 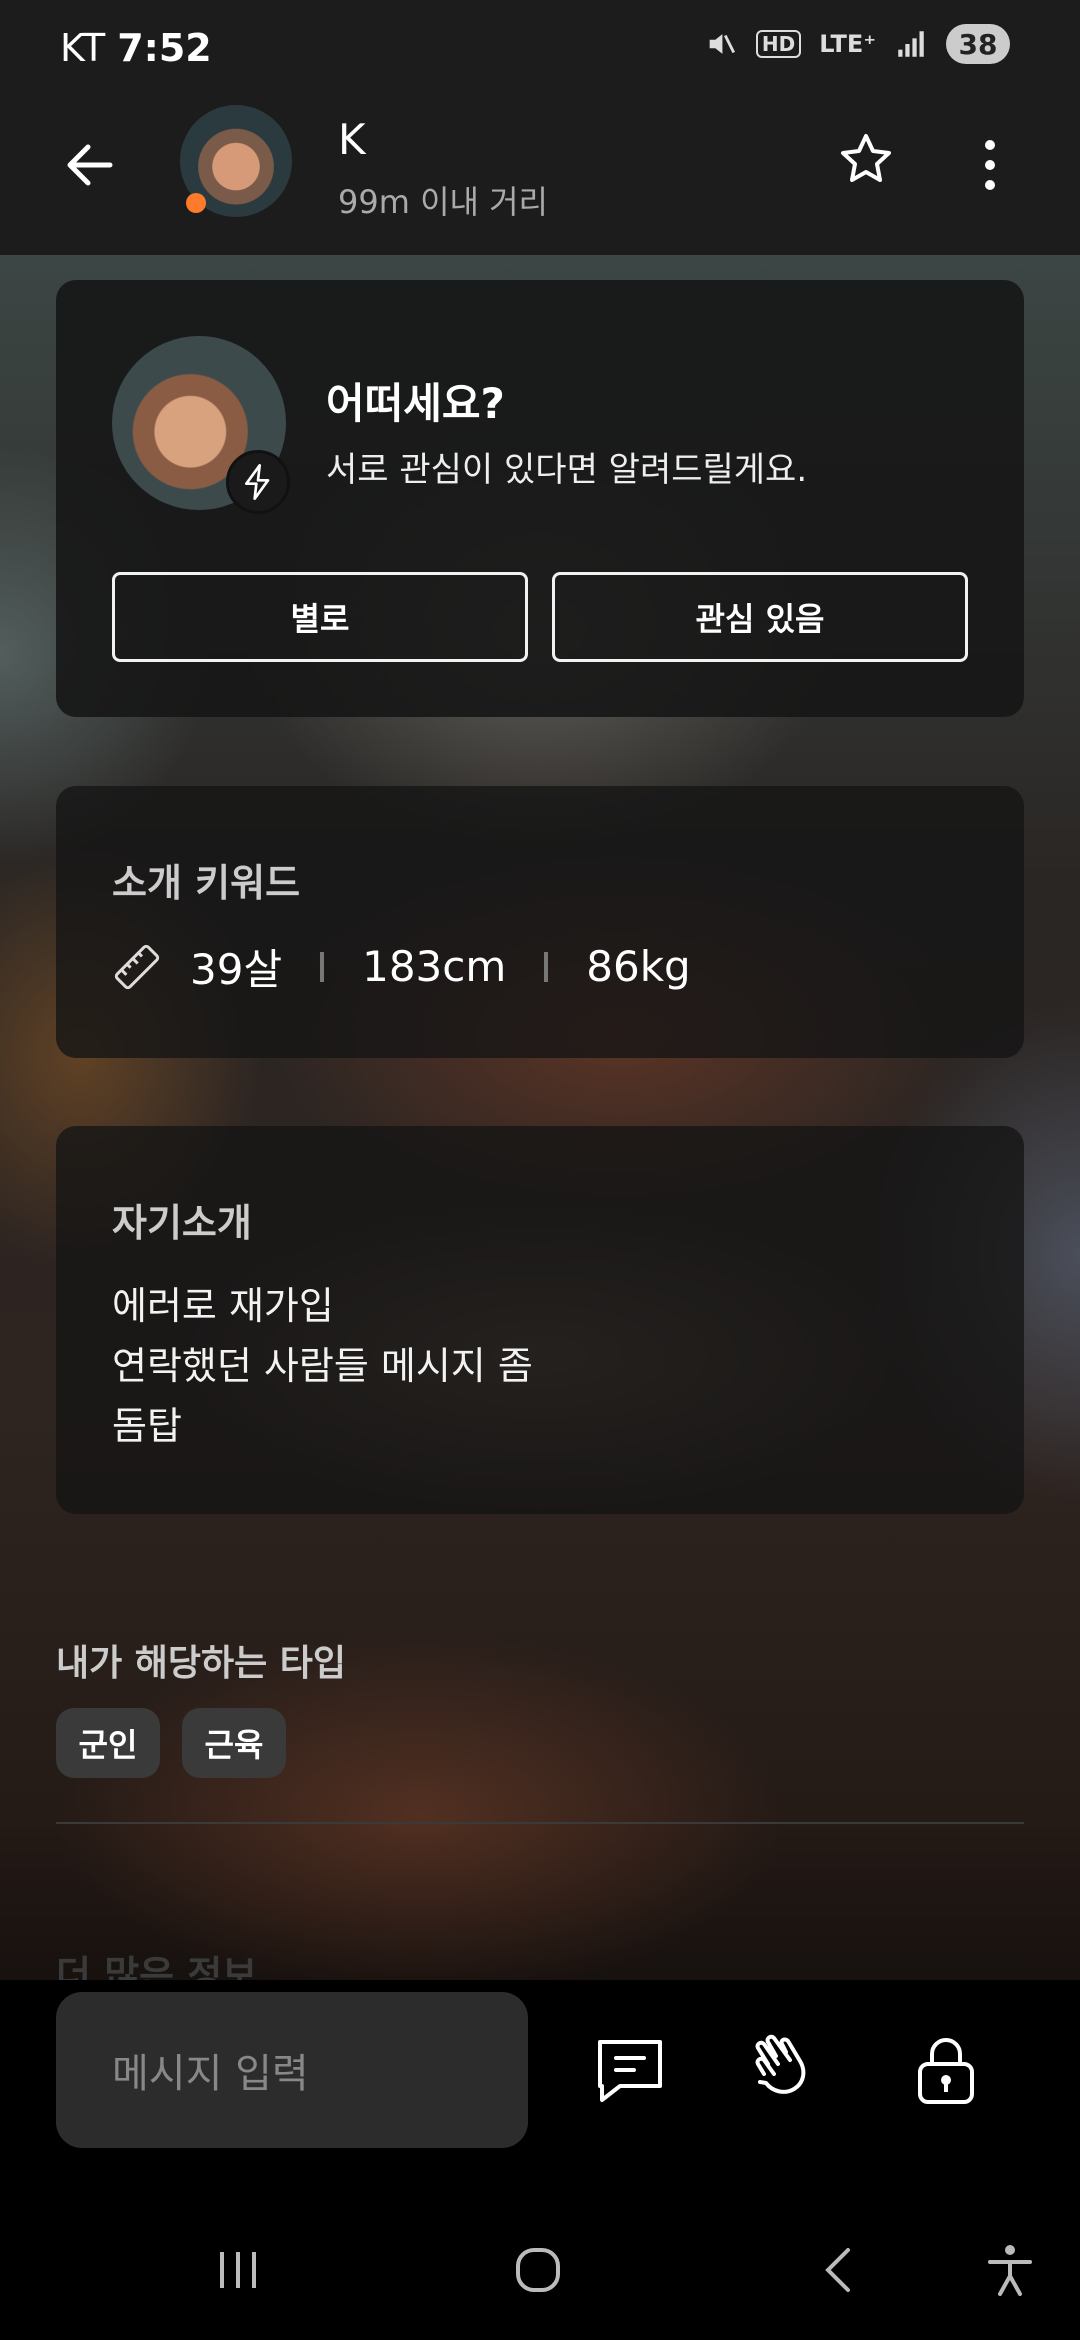 What do you see at coordinates (946, 2070) in the screenshot?
I see `lock-icon` at bounding box center [946, 2070].